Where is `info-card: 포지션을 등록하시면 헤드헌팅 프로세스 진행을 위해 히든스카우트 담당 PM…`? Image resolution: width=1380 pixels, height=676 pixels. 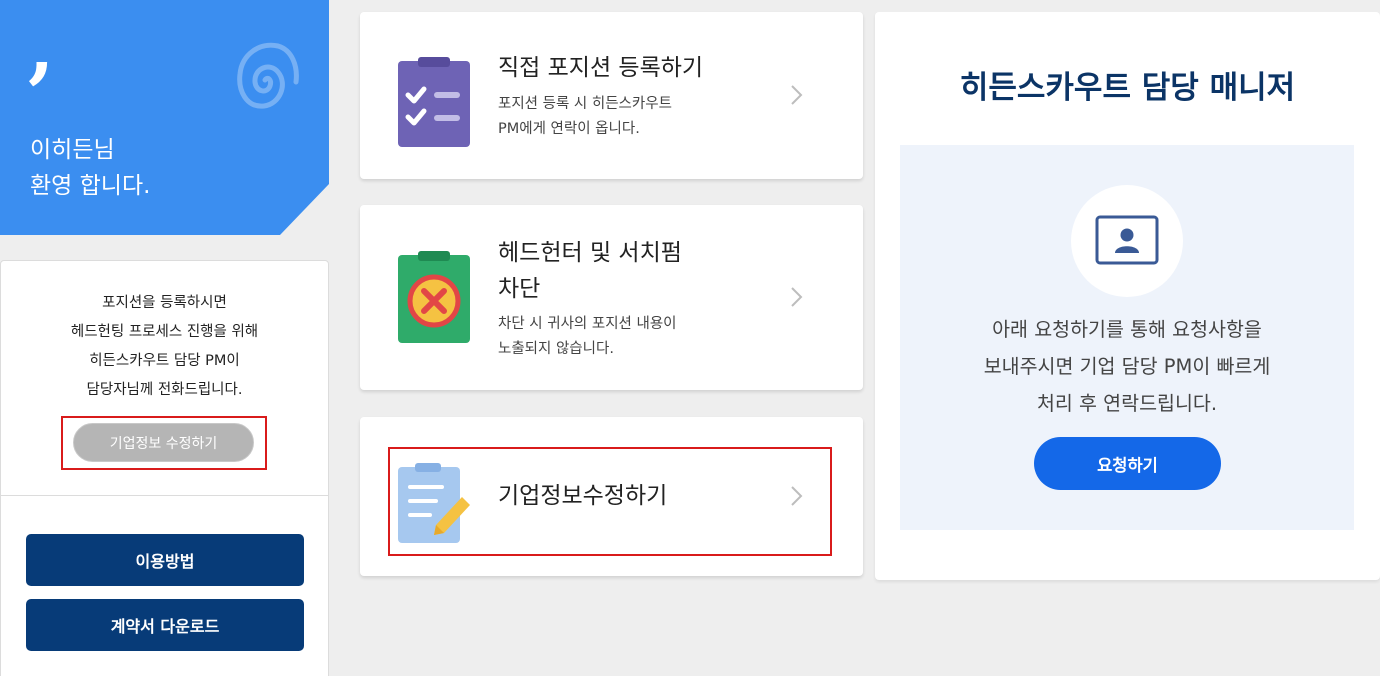
info-card: 포지션을 등록하시면 헤드헌팅 프로세스 진행을 위해 히든스카우트 담당 PM… is located at coordinates (164, 468).